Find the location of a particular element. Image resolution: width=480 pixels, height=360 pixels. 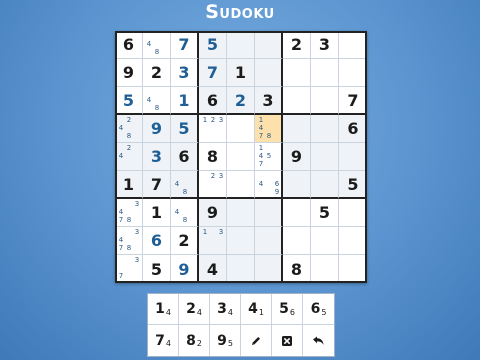

cell-r5c2: 3 is located at coordinates (157, 157).